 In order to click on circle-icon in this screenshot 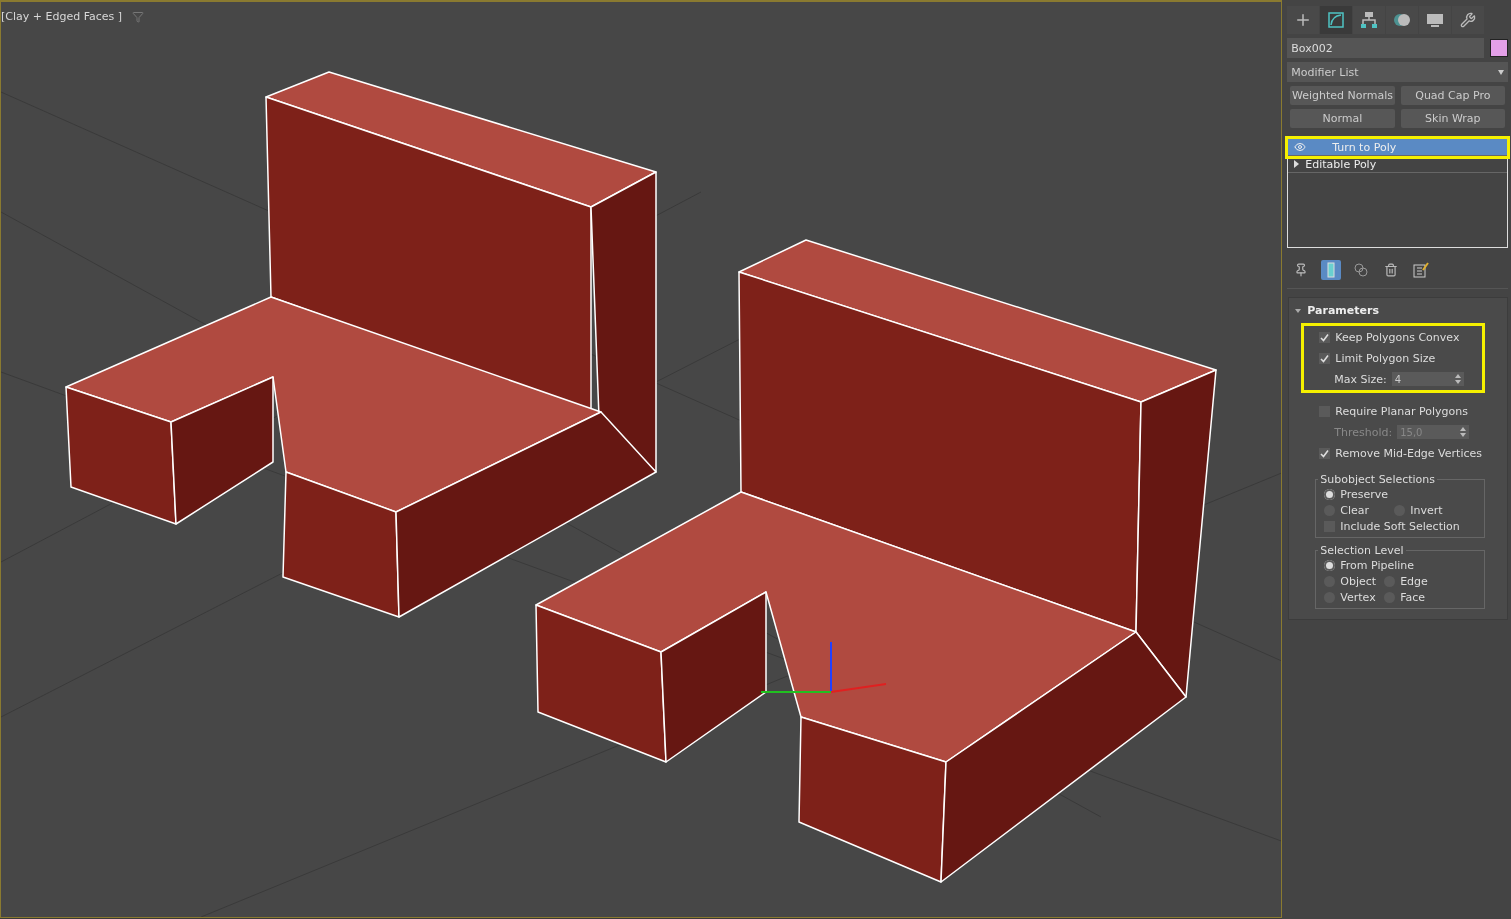, I will do `click(1402, 20)`.